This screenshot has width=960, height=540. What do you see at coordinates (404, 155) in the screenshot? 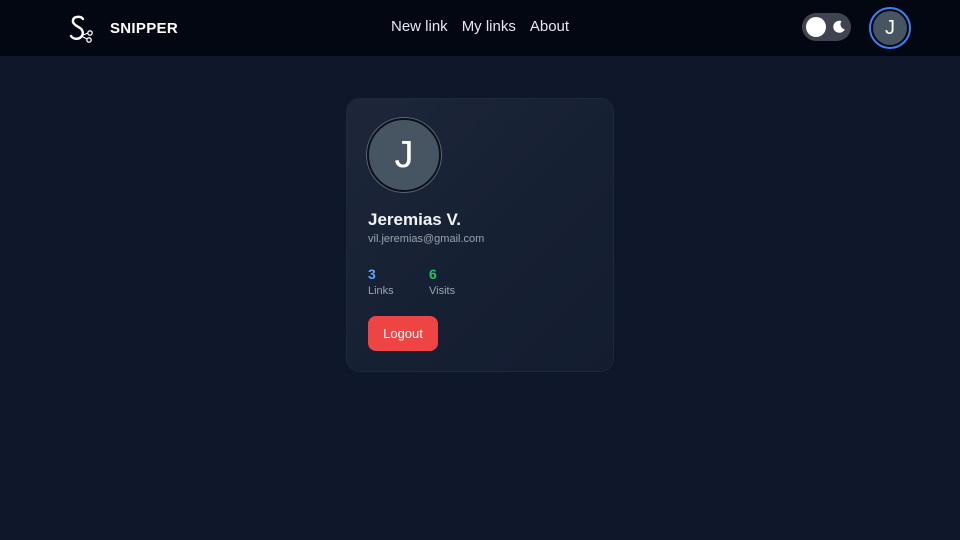
I see `profile-avatar: J` at bounding box center [404, 155].